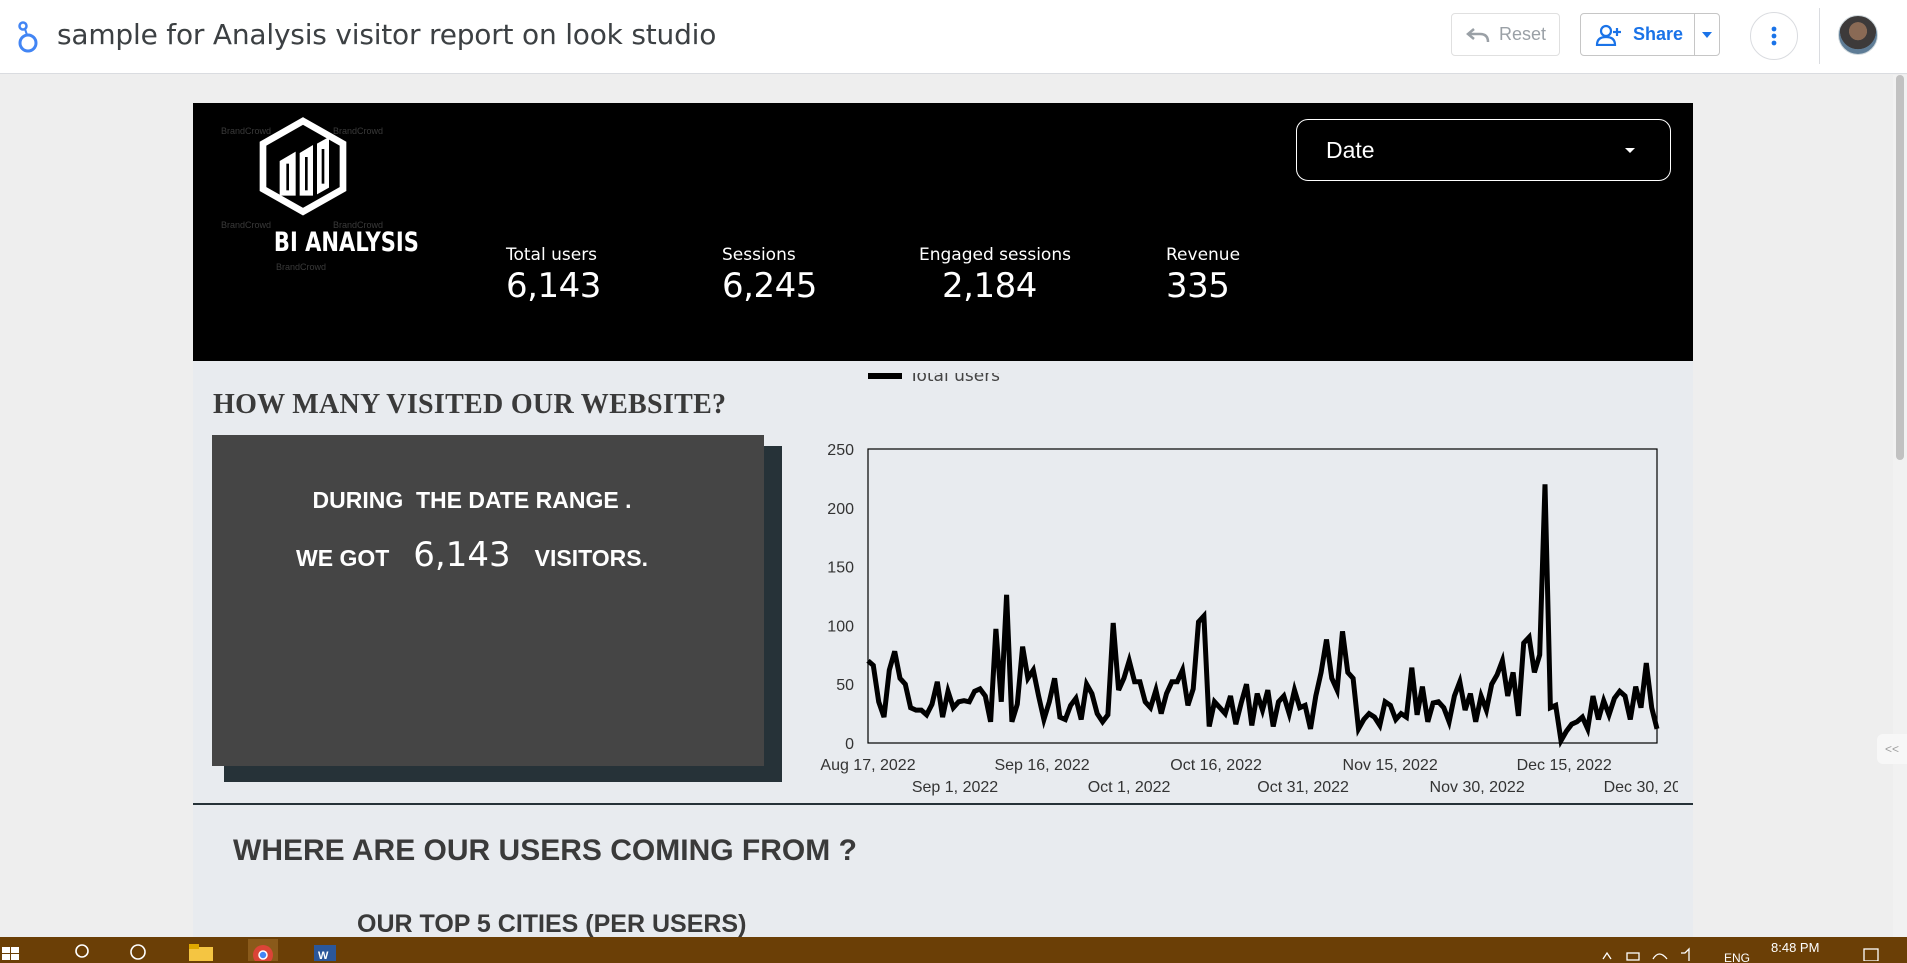  Describe the element at coordinates (1477, 787) in the screenshot. I see `x-tick-label: Nov 30, 2022` at that location.